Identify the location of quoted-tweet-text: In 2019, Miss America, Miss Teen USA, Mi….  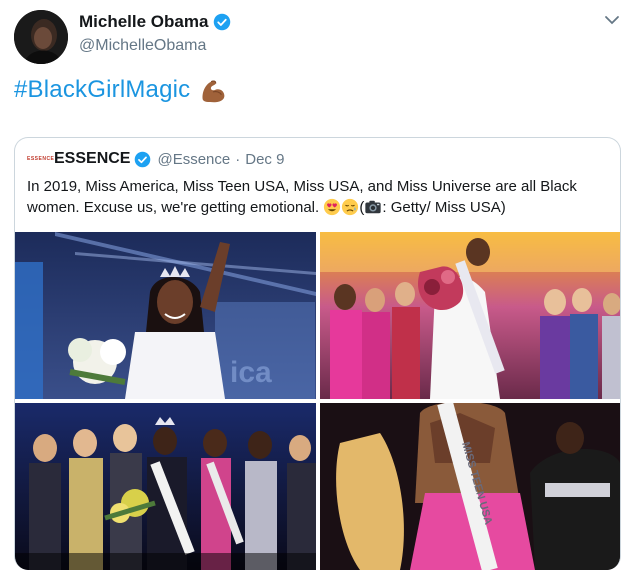
(302, 197).